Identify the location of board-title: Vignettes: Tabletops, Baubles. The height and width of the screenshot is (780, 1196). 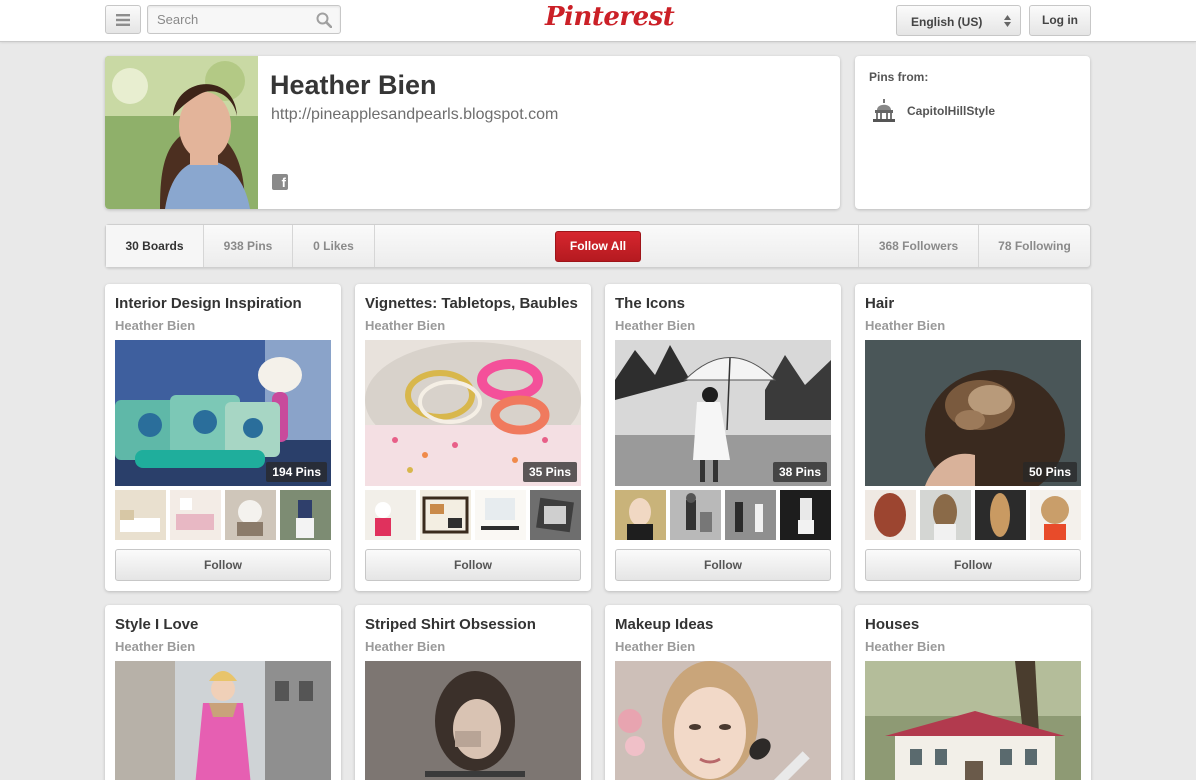
(471, 303).